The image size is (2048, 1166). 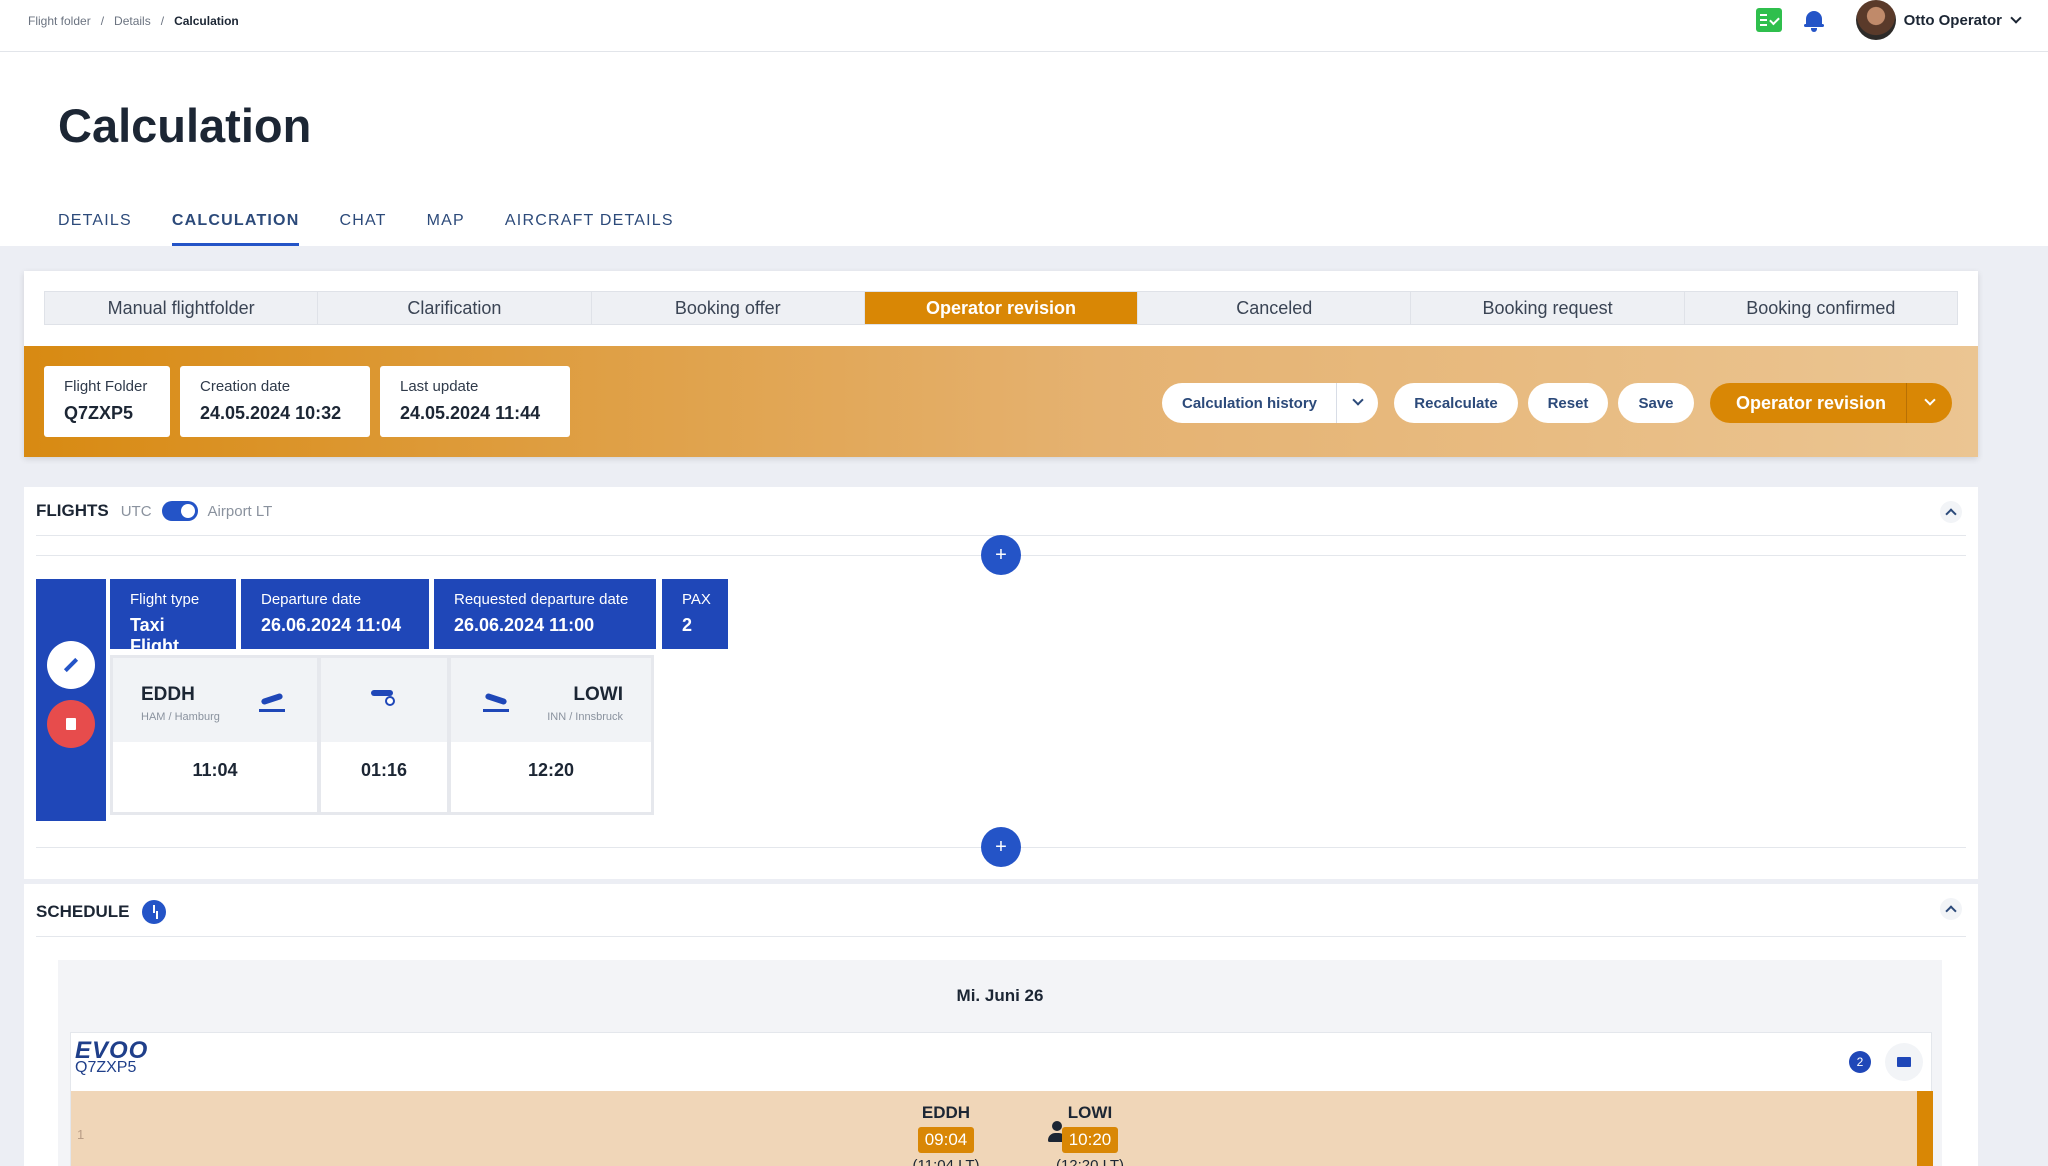 What do you see at coordinates (384, 770) in the screenshot?
I see `duration: 01:16` at bounding box center [384, 770].